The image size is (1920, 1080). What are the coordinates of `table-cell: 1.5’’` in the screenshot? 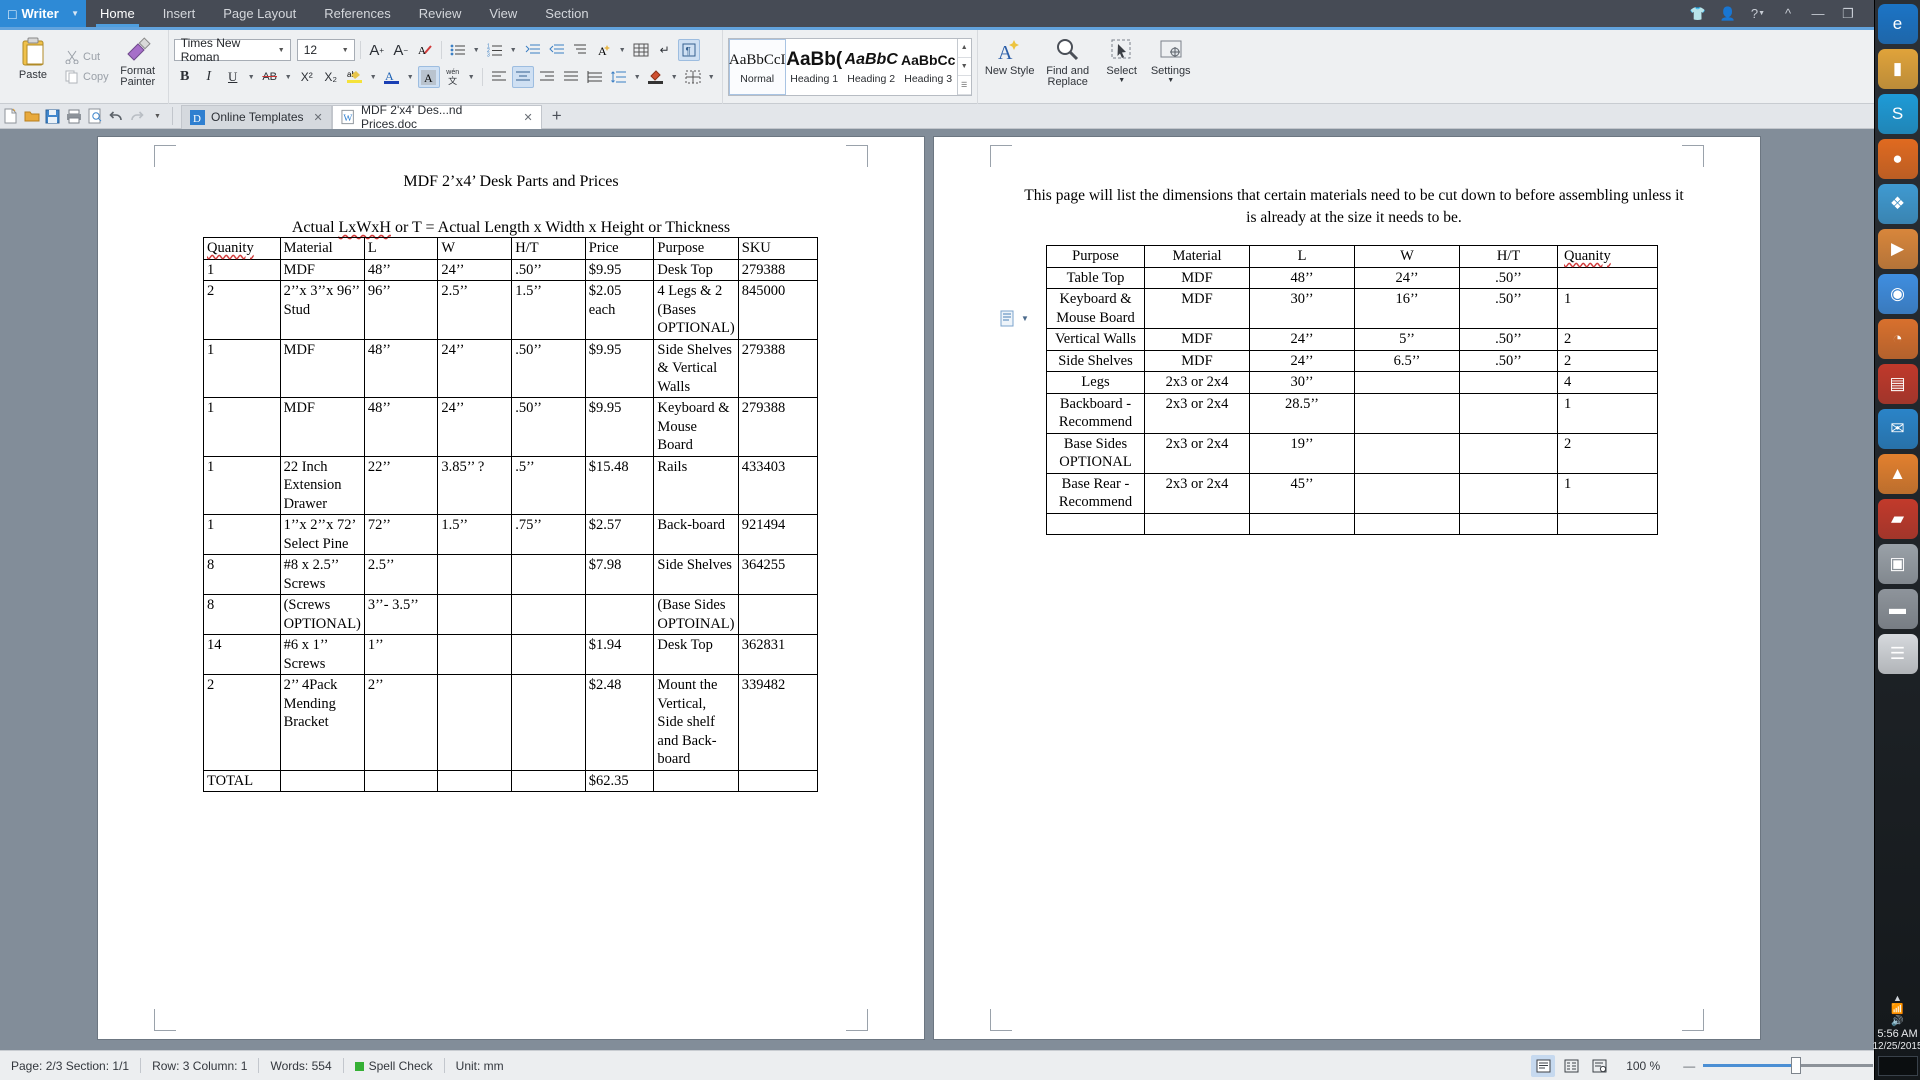 It's located at (548, 310).